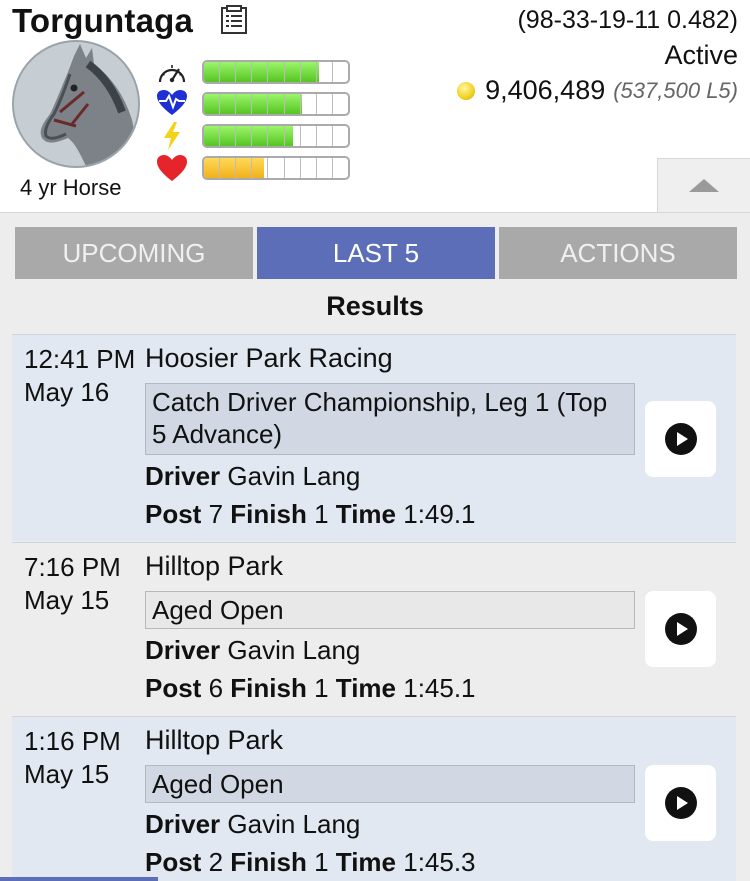 The height and width of the screenshot is (881, 750). What do you see at coordinates (72, 757) in the screenshot?
I see `race-time: 1:16 PM May 15` at bounding box center [72, 757].